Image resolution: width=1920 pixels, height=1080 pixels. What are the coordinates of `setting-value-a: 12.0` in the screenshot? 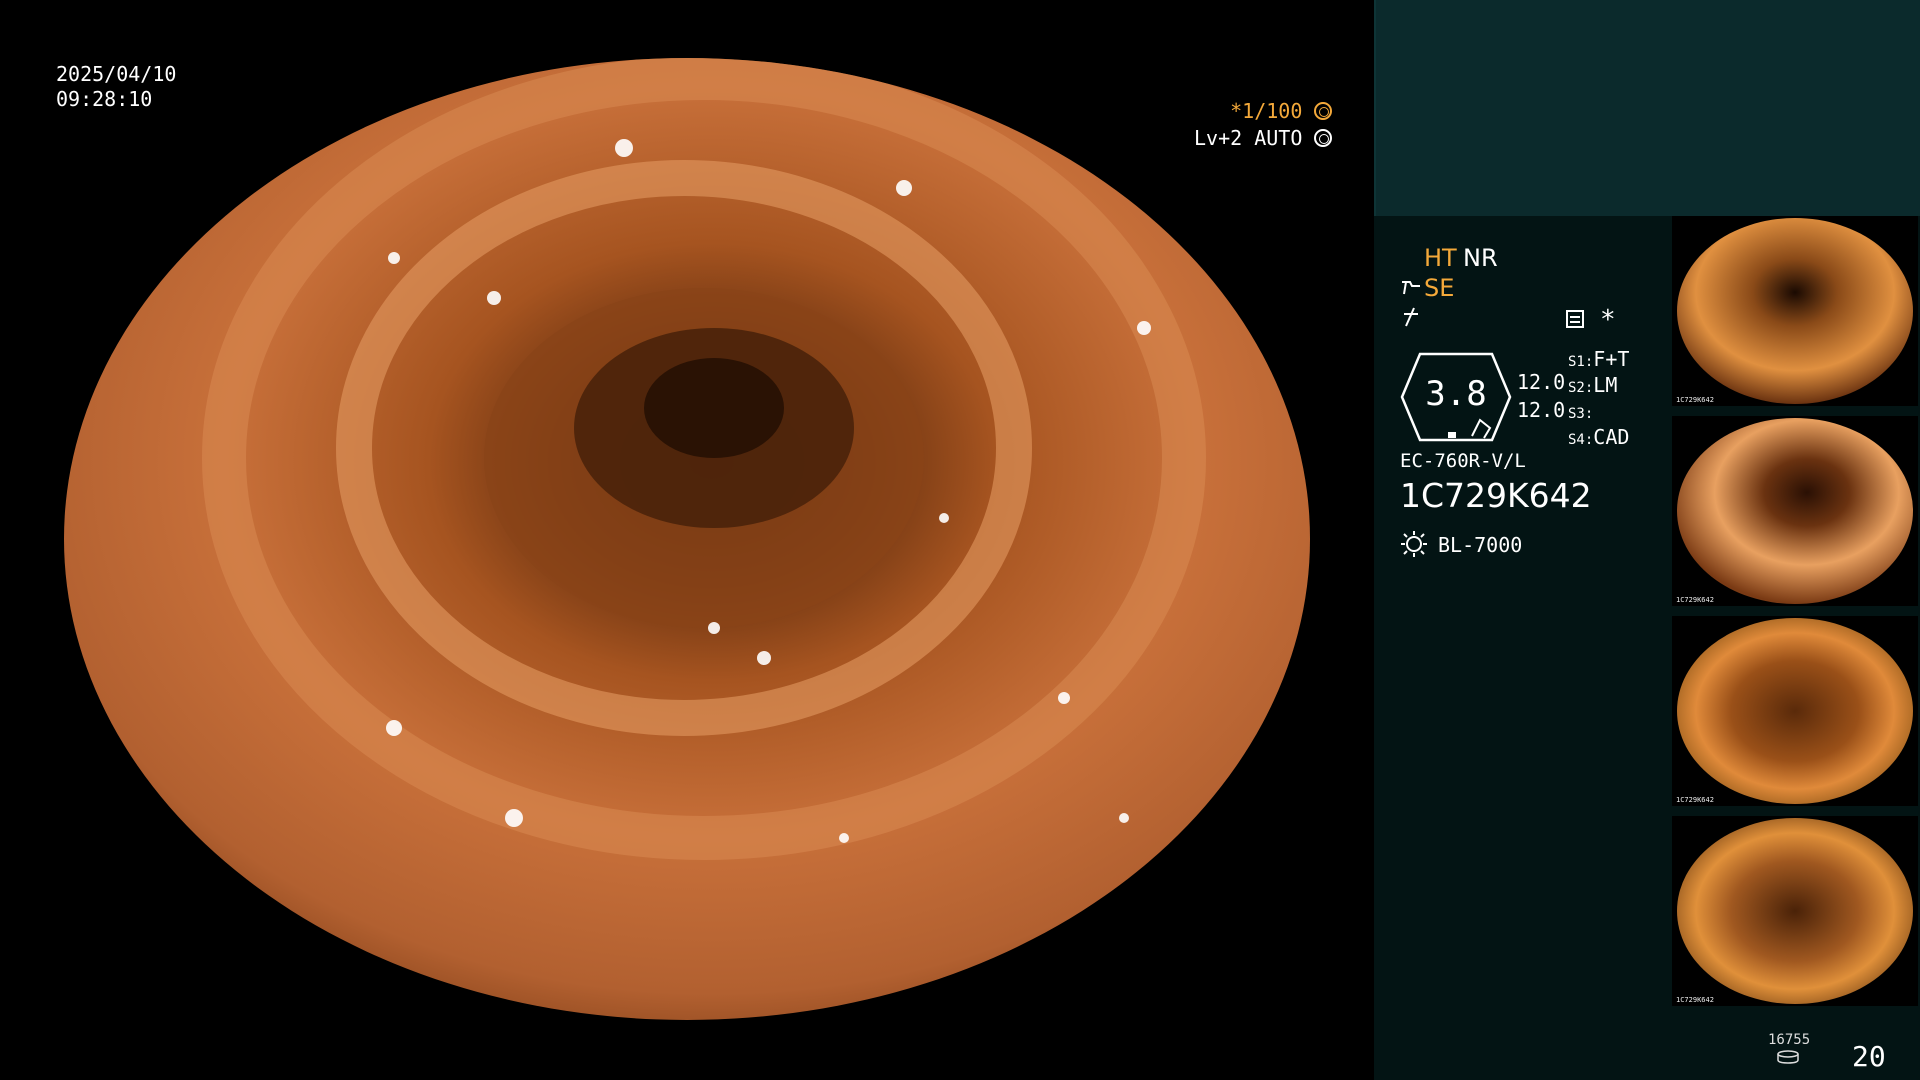 It's located at (1541, 382).